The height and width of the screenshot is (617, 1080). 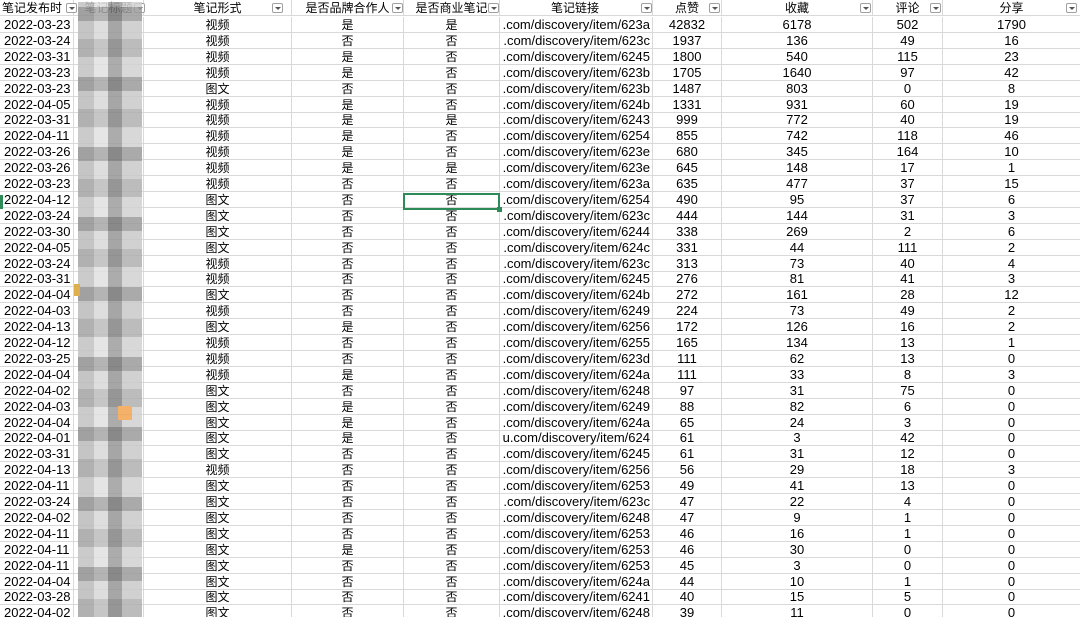 What do you see at coordinates (1011, 264) in the screenshot?
I see `cell-shares: 4` at bounding box center [1011, 264].